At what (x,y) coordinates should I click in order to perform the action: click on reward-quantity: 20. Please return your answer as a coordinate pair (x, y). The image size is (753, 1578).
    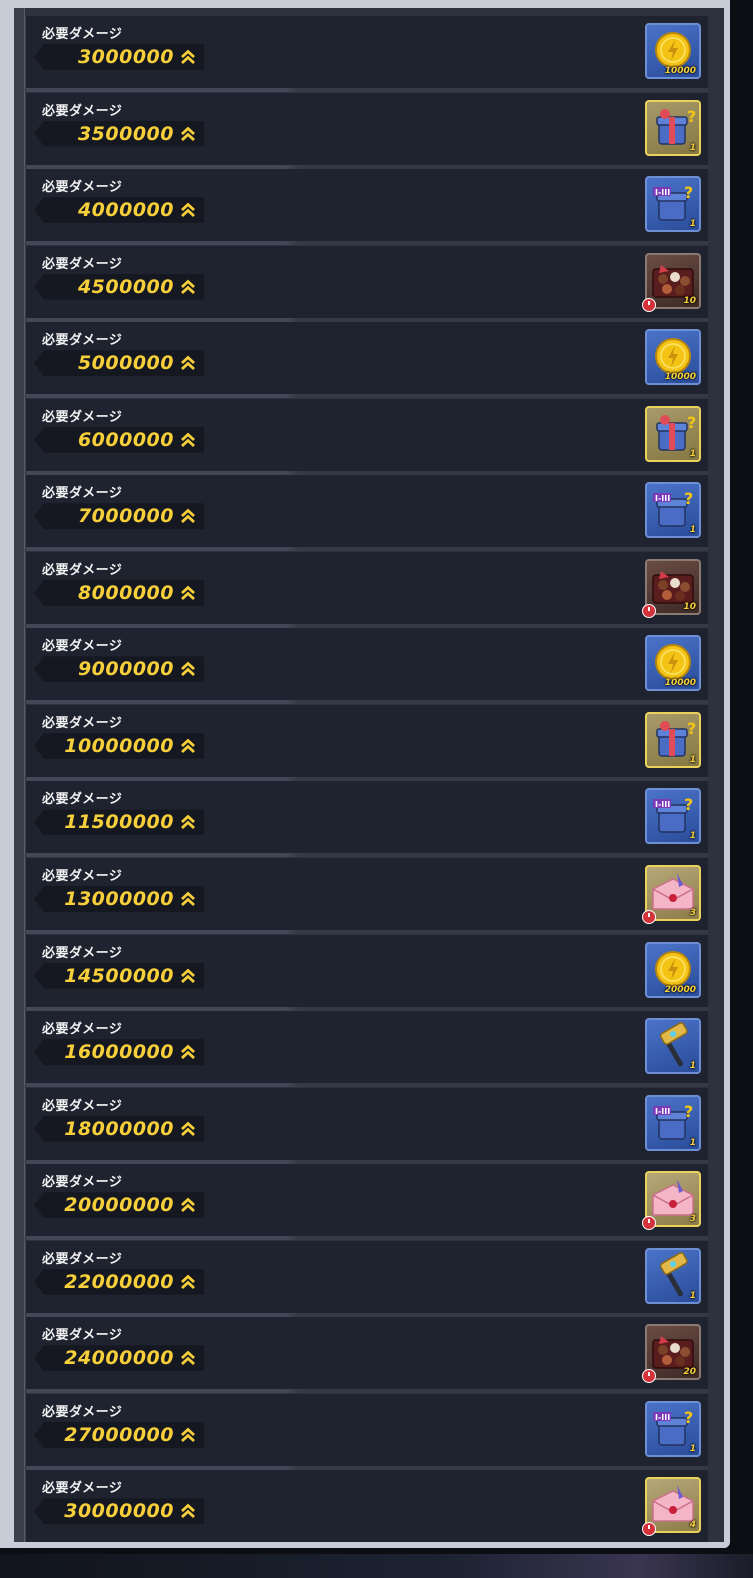
    Looking at the image, I should click on (689, 1372).